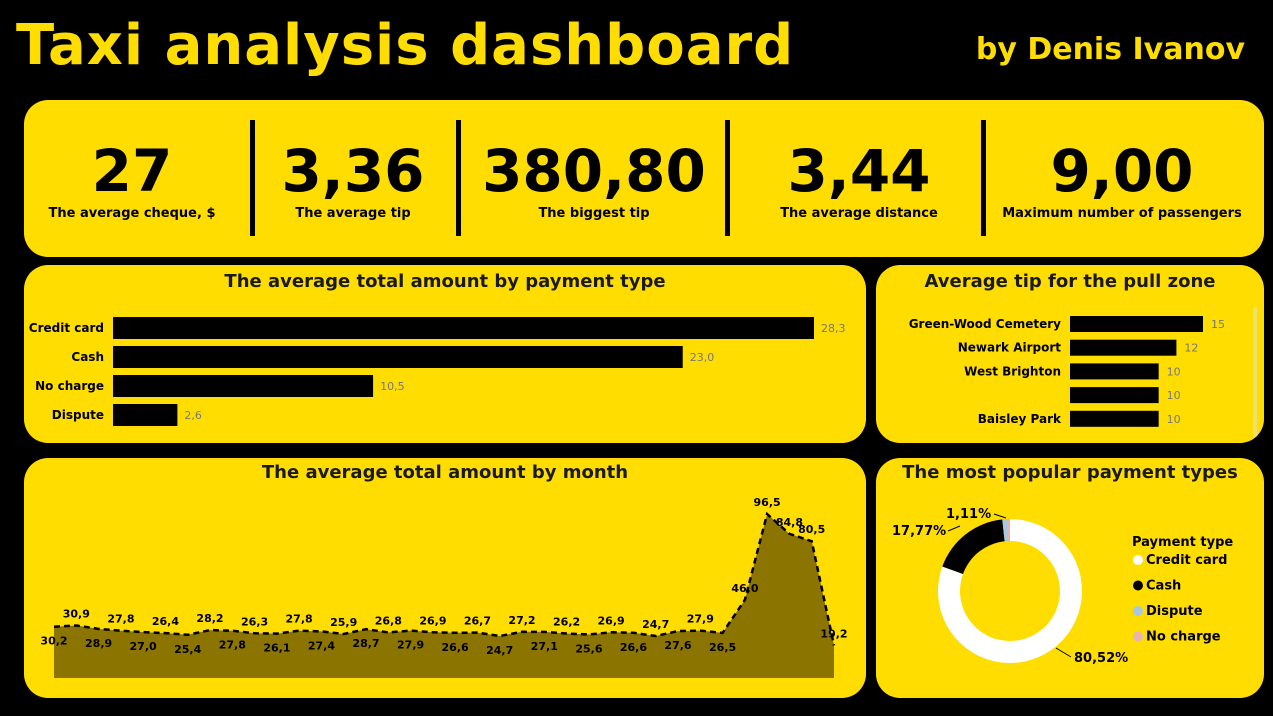  Describe the element at coordinates (321, 645) in the screenshot. I see `data-label: 27,4` at that location.